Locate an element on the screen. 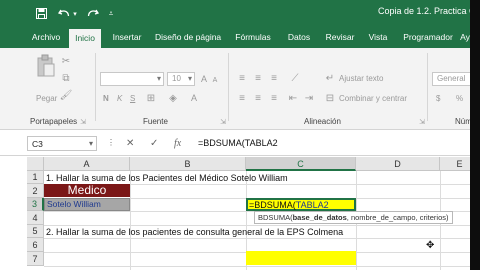  formula-bar-options-icon: ⋮ is located at coordinates (111, 142).